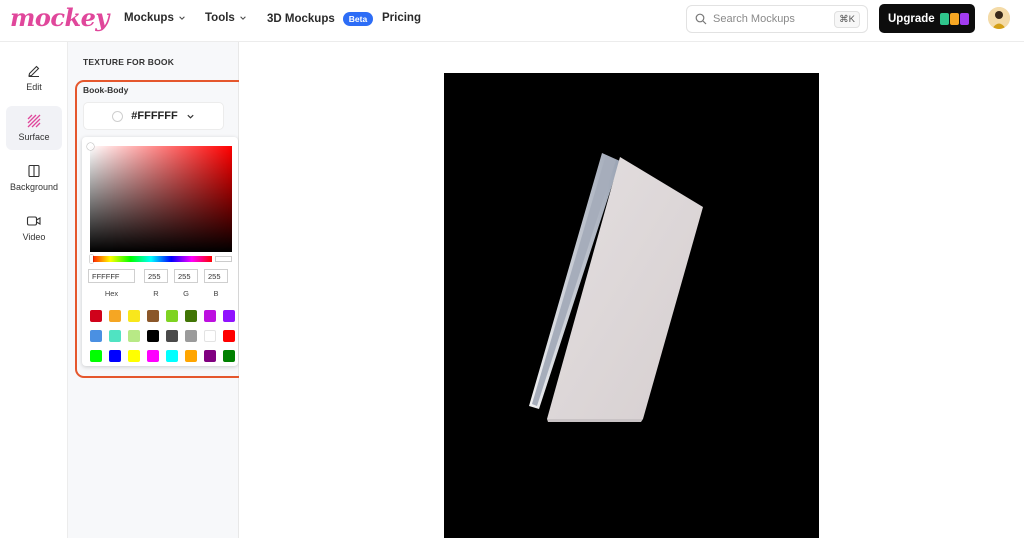 Image resolution: width=1024 pixels, height=543 pixels. Describe the element at coordinates (33, 221) in the screenshot. I see `video-camera-icon` at that location.